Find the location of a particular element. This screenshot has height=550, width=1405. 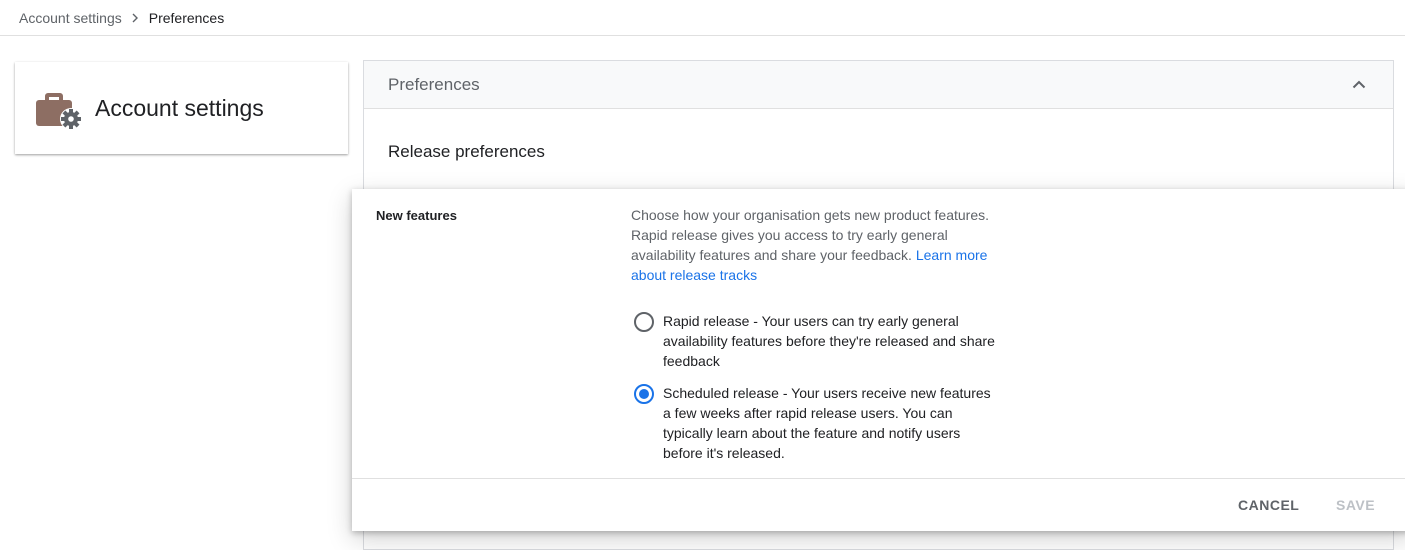

cancel-button: CANCEL is located at coordinates (1268, 505).